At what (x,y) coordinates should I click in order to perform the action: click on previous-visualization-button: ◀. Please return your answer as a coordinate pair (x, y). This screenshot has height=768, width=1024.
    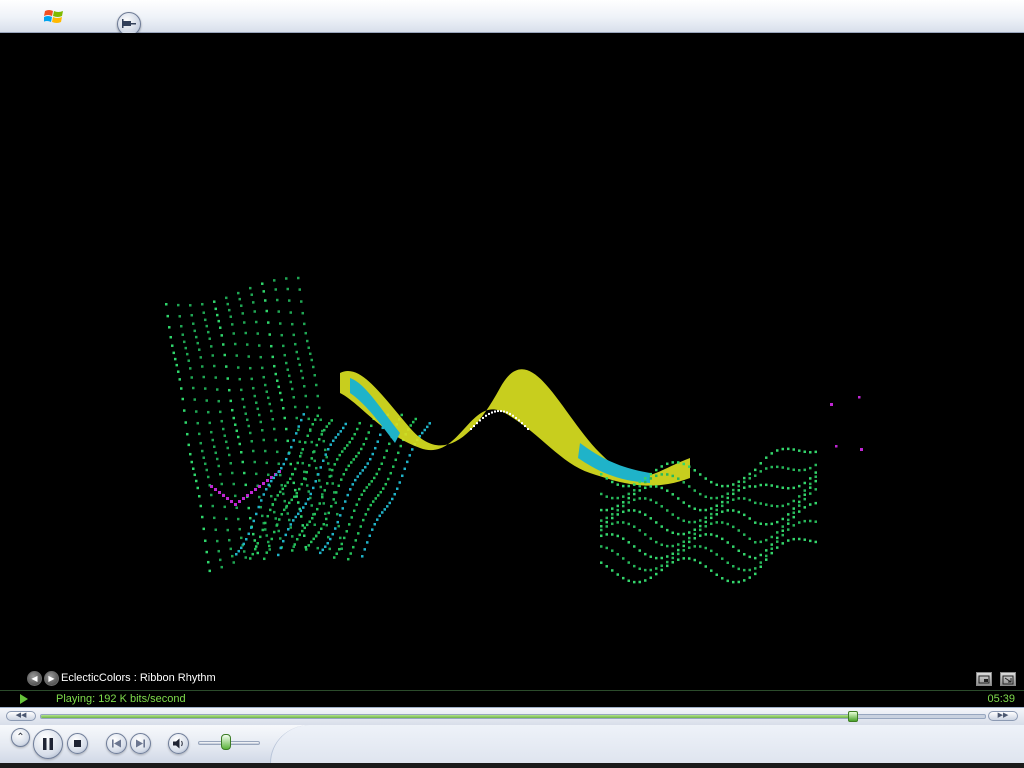
    Looking at the image, I should click on (34, 678).